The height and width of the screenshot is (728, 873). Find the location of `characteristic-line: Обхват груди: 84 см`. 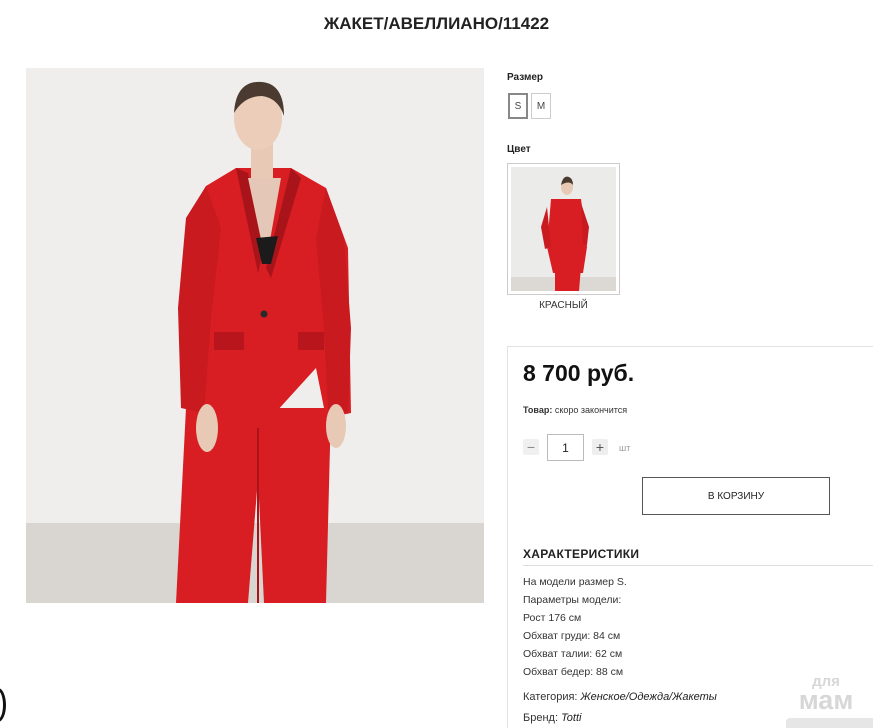

characteristic-line: Обхват груди: 84 см is located at coordinates (572, 636).